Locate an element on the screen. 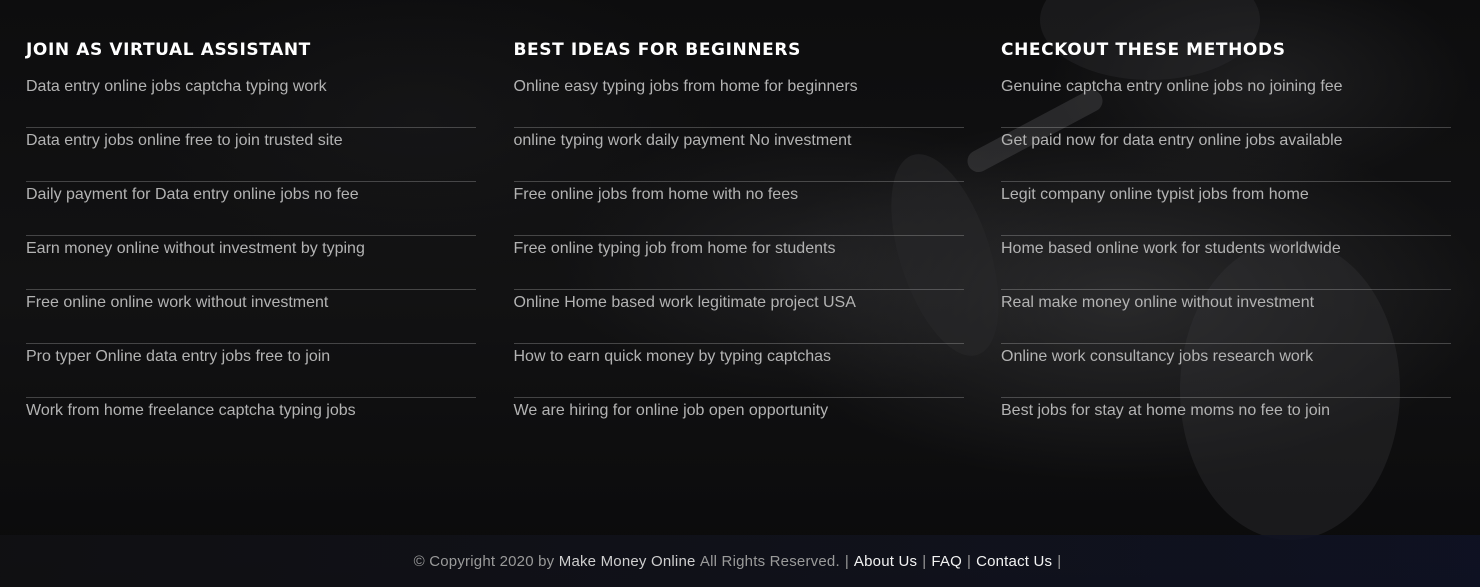 The image size is (1480, 587). copyright-text: © Copyright 2020 by is located at coordinates (484, 561).